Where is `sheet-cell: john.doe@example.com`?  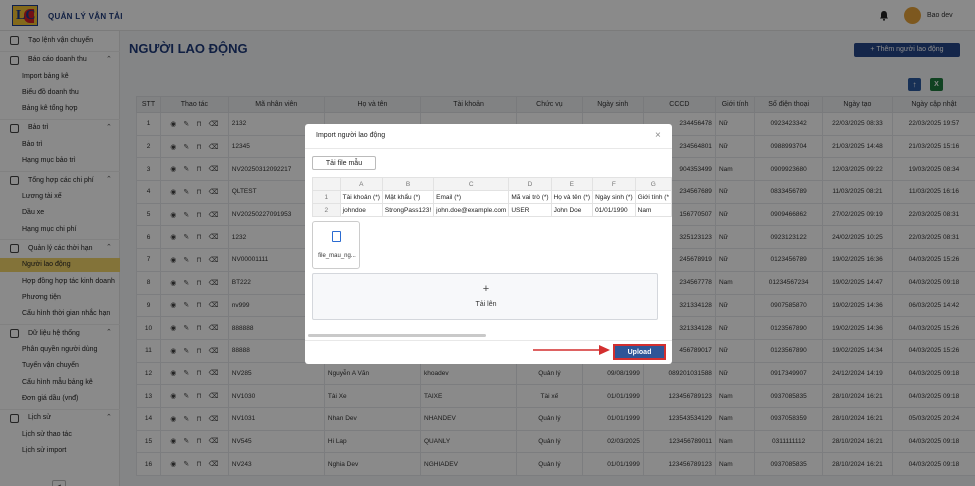 sheet-cell: john.doe@example.com is located at coordinates (471, 210).